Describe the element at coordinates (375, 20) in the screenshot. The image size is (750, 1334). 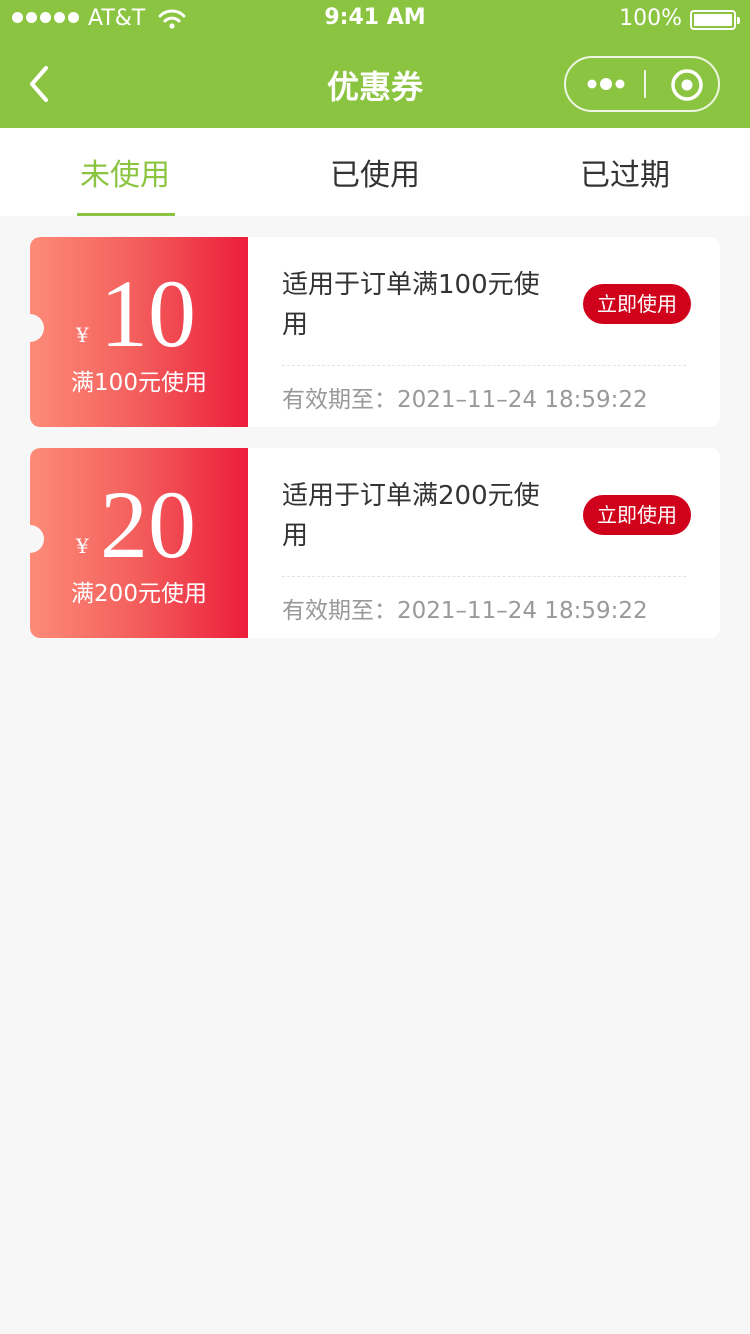
I see `status-bar: AT&T 9:41 AM 100%` at that location.